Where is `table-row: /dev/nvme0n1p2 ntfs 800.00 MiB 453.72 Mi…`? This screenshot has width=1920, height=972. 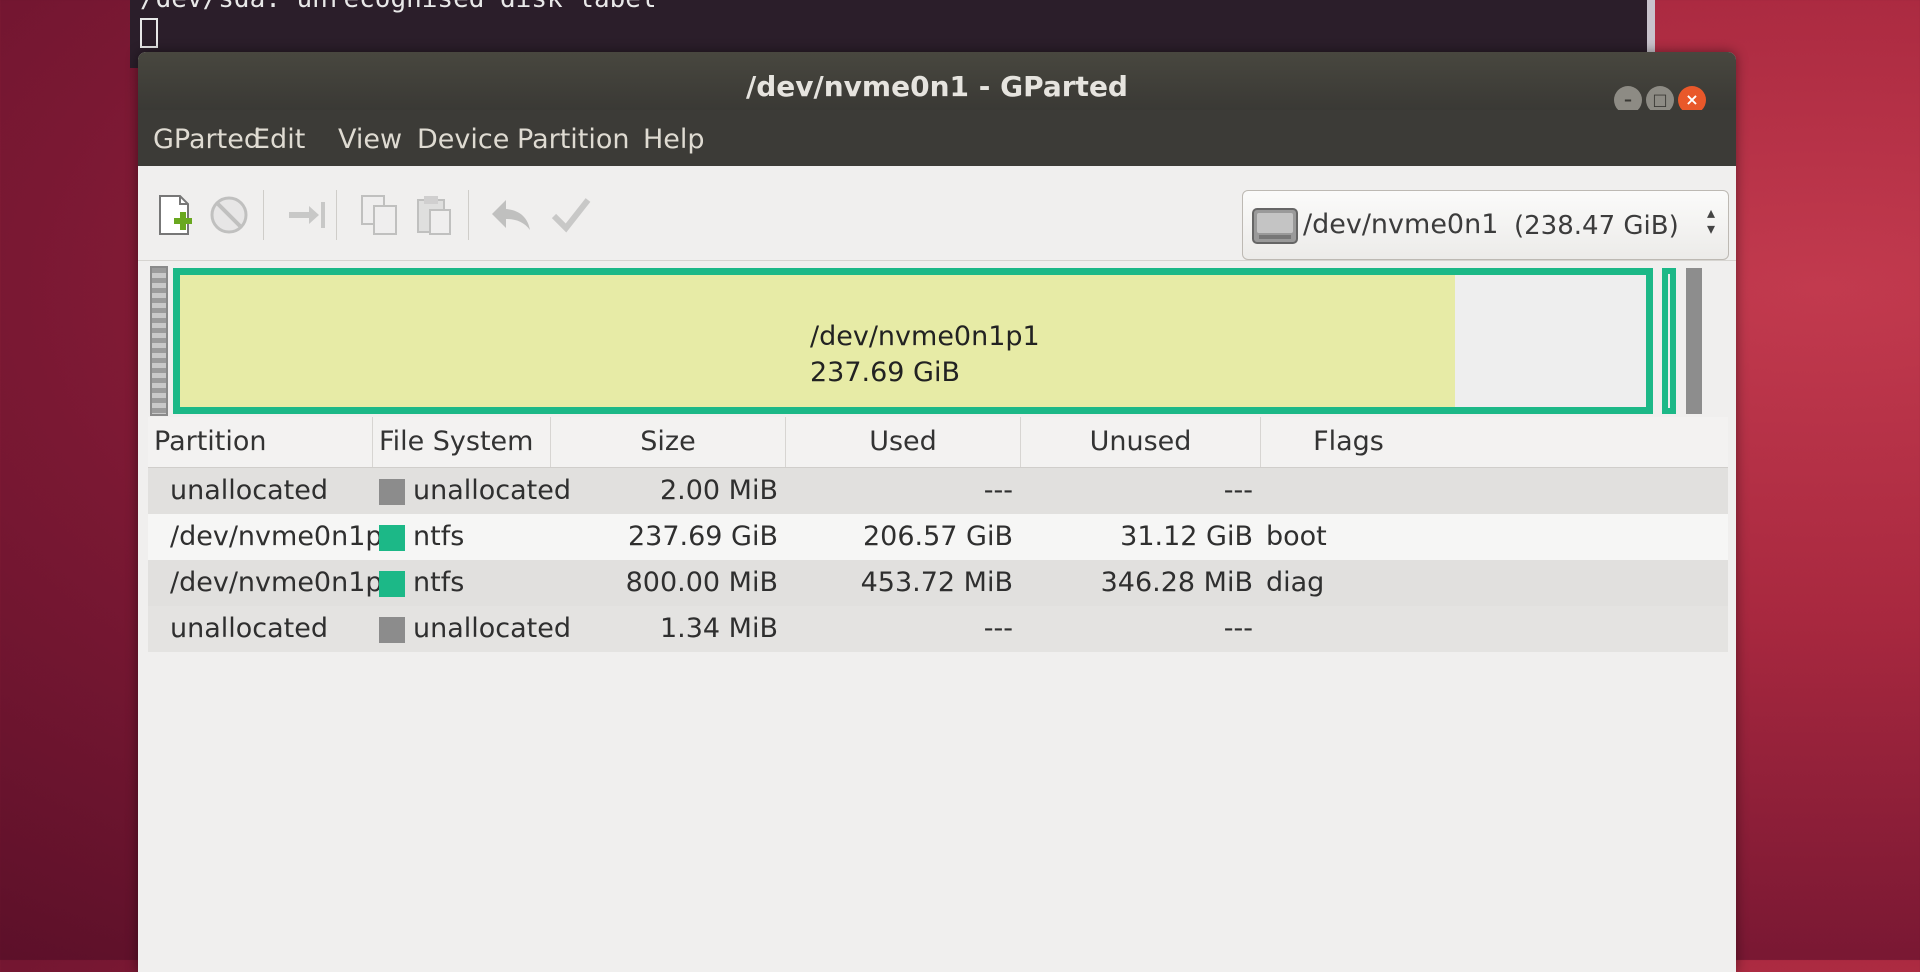 table-row: /dev/nvme0n1p2 ntfs 800.00 MiB 453.72 Mi… is located at coordinates (938, 583).